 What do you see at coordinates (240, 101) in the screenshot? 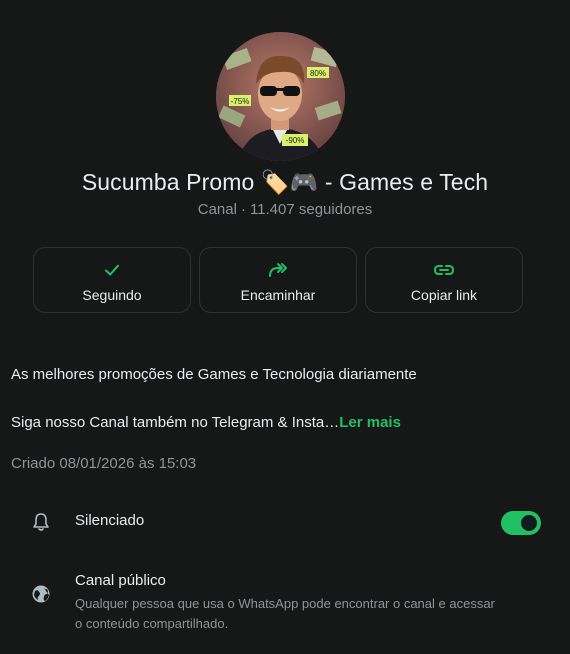
I see `badge-75: -75%` at bounding box center [240, 101].